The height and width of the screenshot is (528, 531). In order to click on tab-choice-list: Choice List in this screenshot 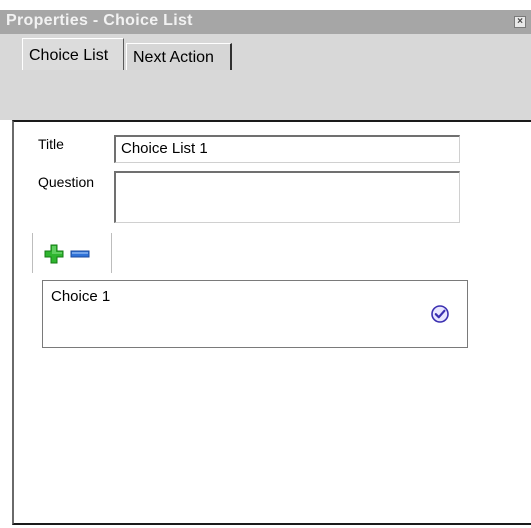, I will do `click(73, 54)`.